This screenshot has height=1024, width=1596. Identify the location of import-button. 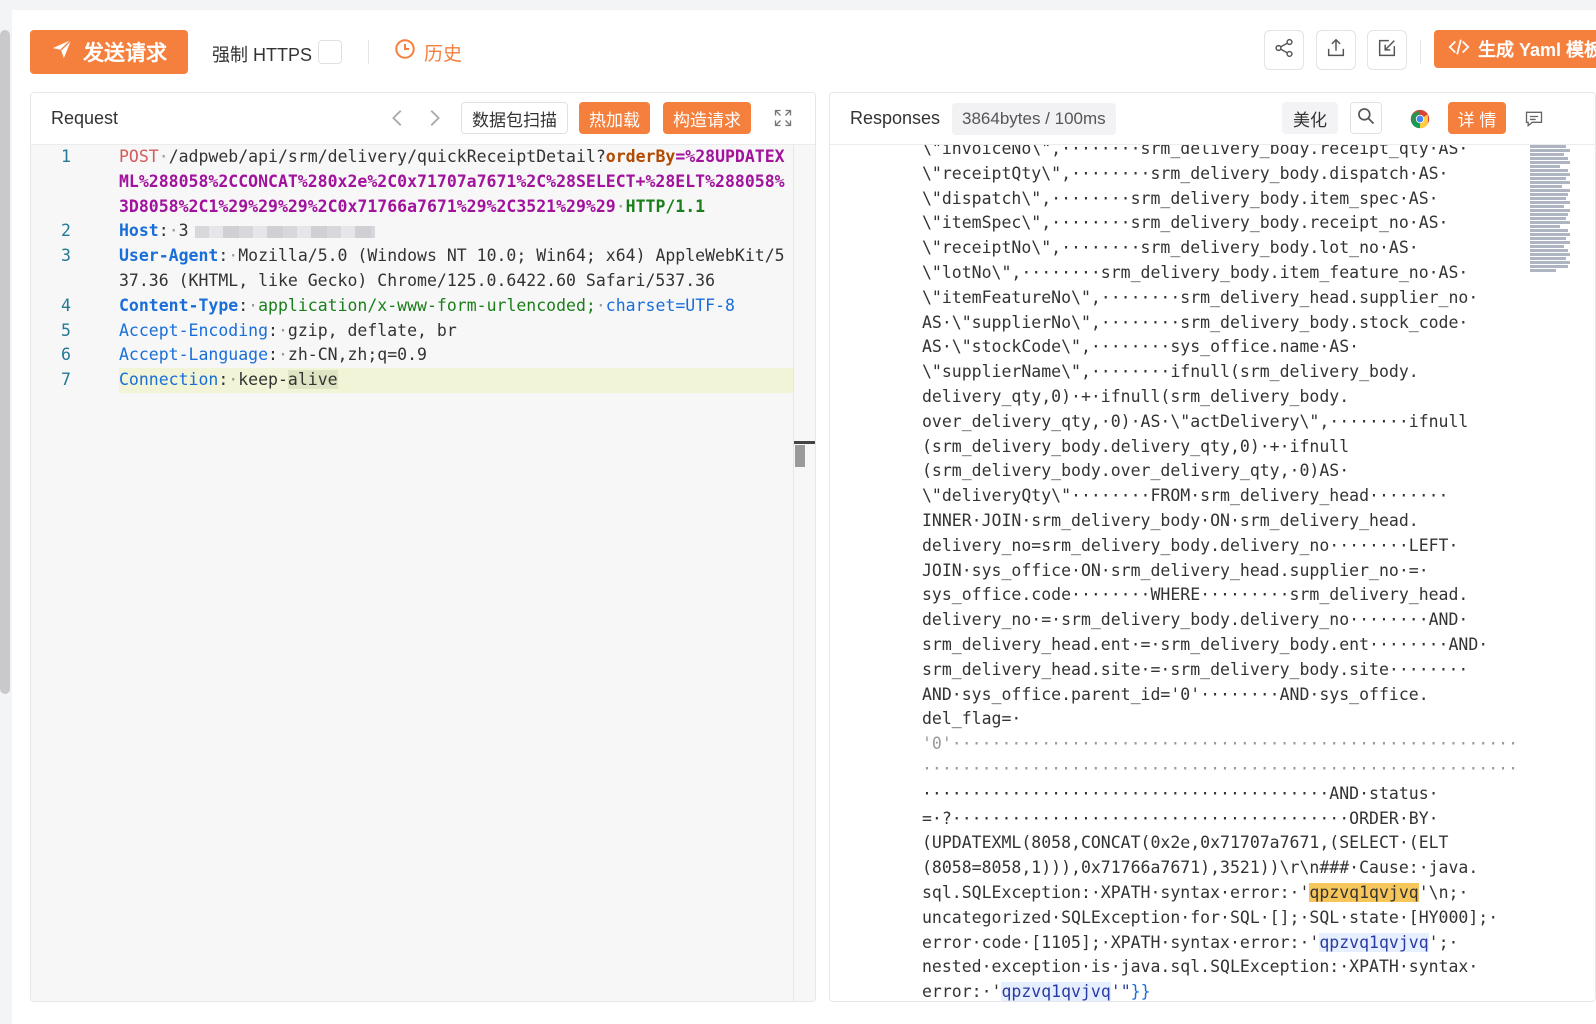
(1387, 50).